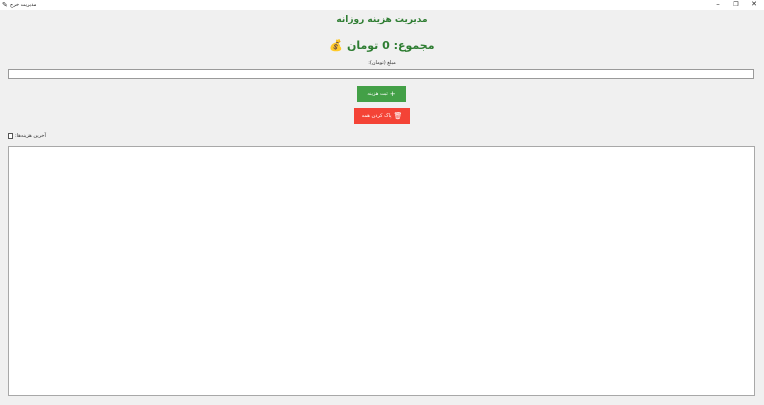  What do you see at coordinates (754, 5) in the screenshot?
I see `close-button: ✕` at bounding box center [754, 5].